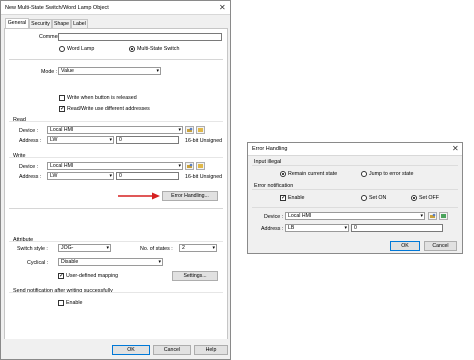 The width and height of the screenshot is (474, 360). What do you see at coordinates (414, 198) in the screenshot?
I see `set-off-radio` at bounding box center [414, 198].